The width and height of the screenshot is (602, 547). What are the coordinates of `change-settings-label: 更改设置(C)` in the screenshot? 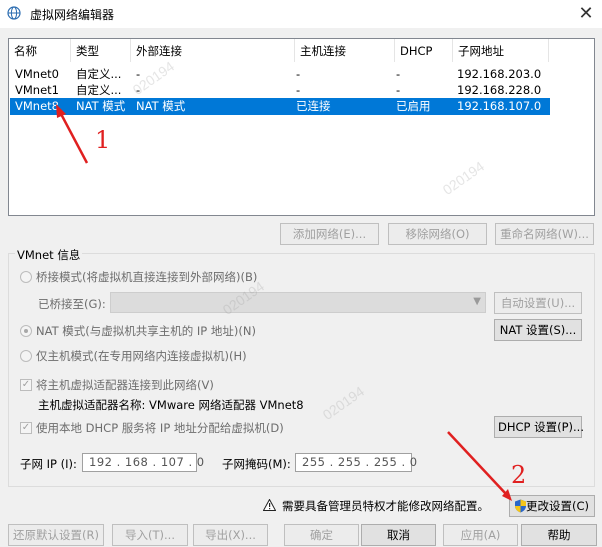 It's located at (558, 506).